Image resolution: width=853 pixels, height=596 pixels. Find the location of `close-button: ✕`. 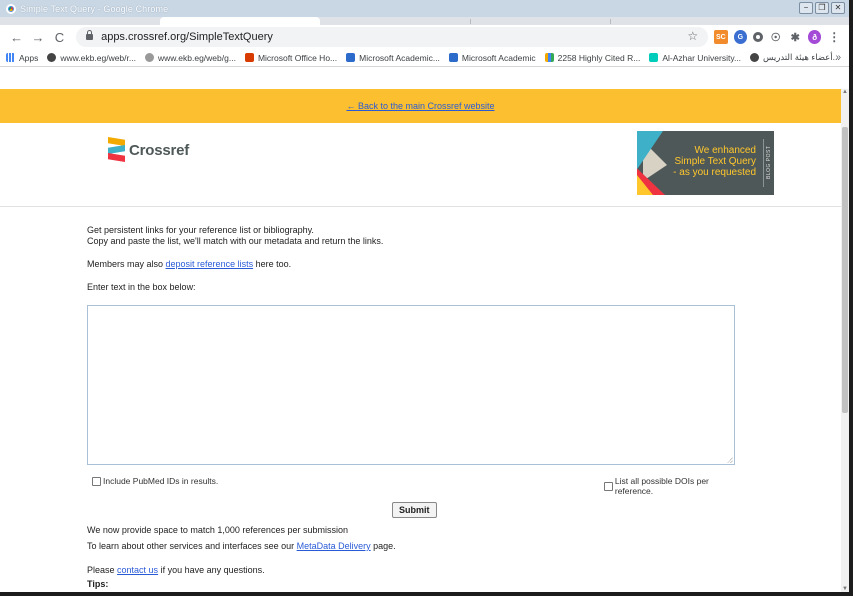

close-button: ✕ is located at coordinates (838, 8).